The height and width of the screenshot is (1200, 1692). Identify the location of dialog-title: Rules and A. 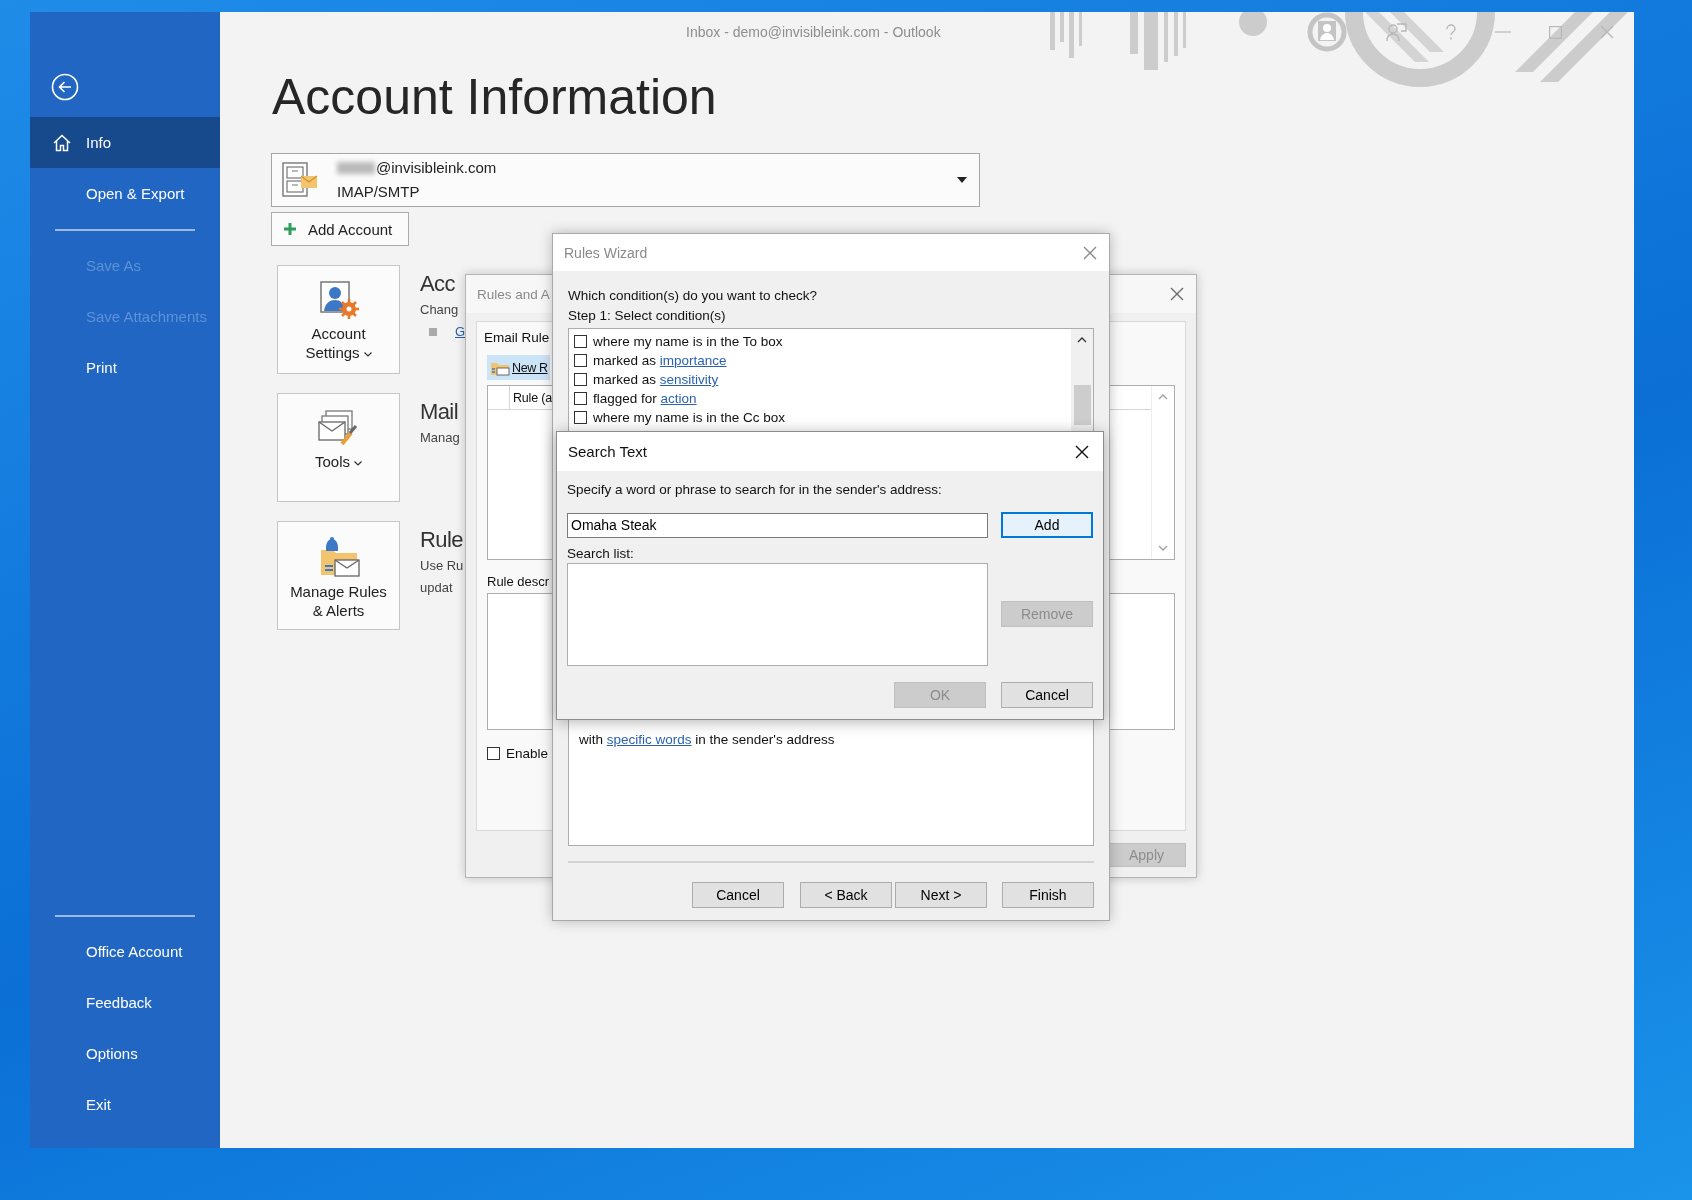
(513, 294).